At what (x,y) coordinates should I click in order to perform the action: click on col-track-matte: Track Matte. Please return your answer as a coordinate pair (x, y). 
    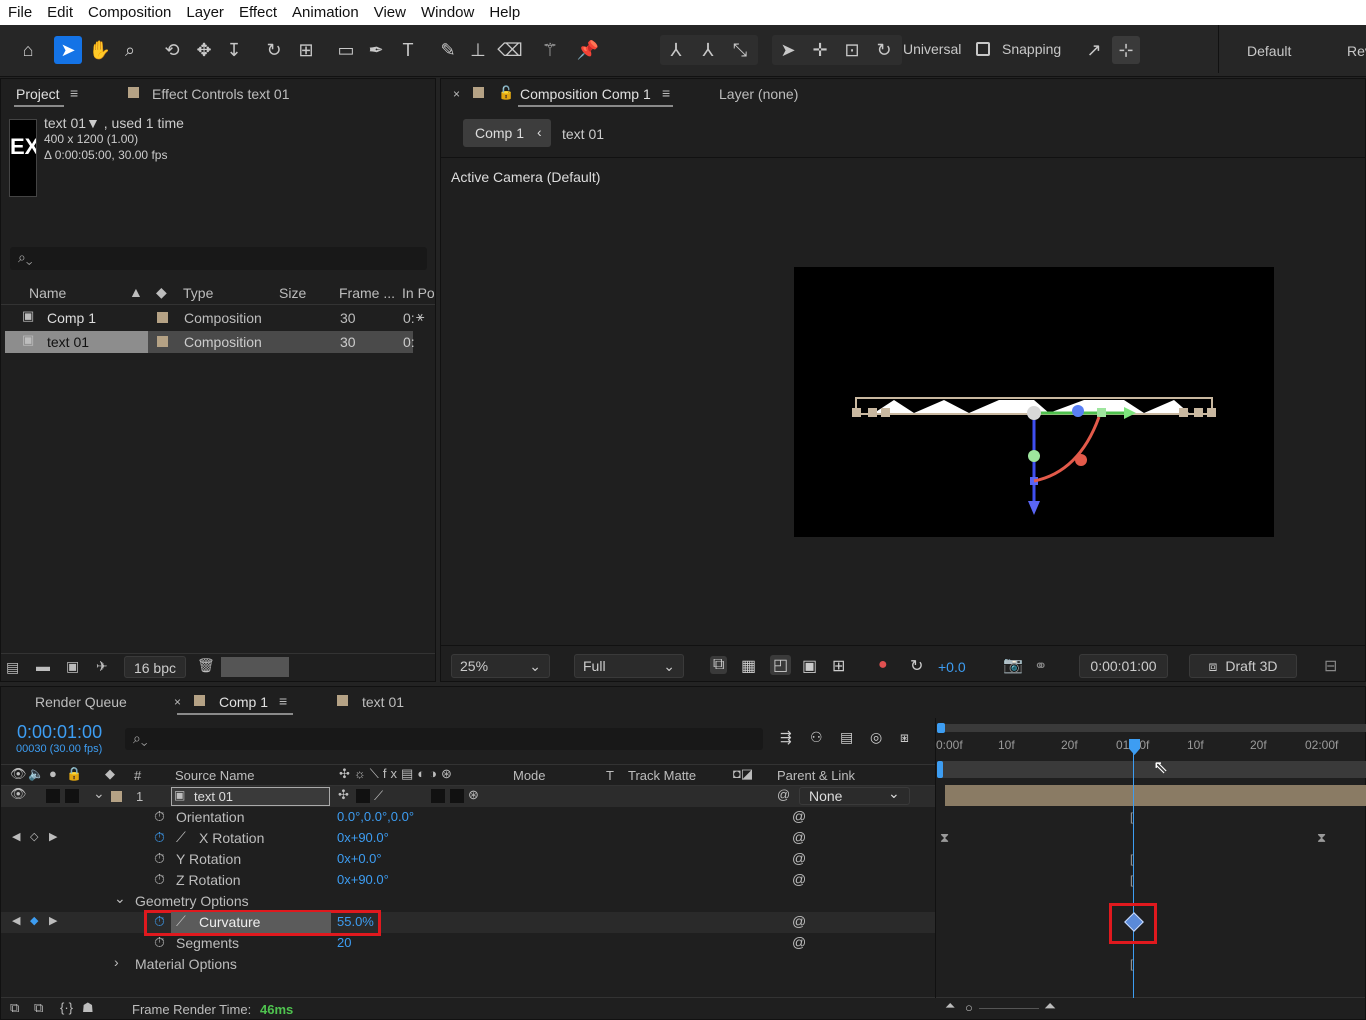
    Looking at the image, I should click on (662, 775).